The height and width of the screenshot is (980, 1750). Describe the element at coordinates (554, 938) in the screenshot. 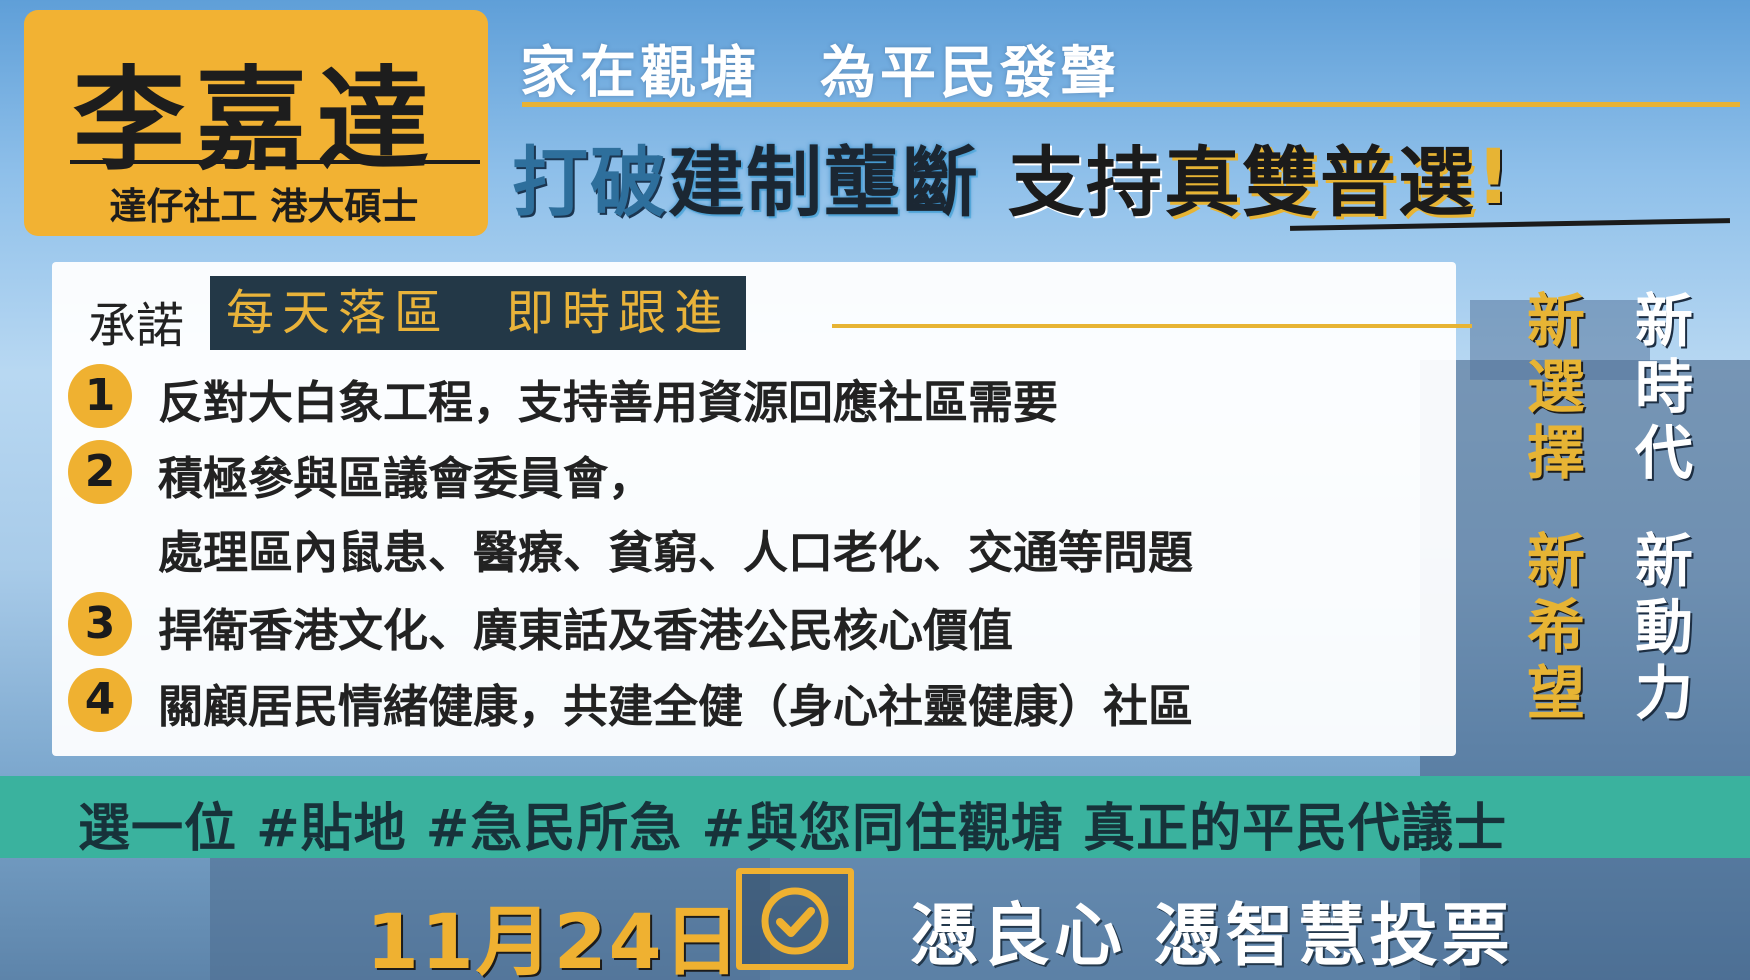

I see `election-date: 11月24日` at that location.